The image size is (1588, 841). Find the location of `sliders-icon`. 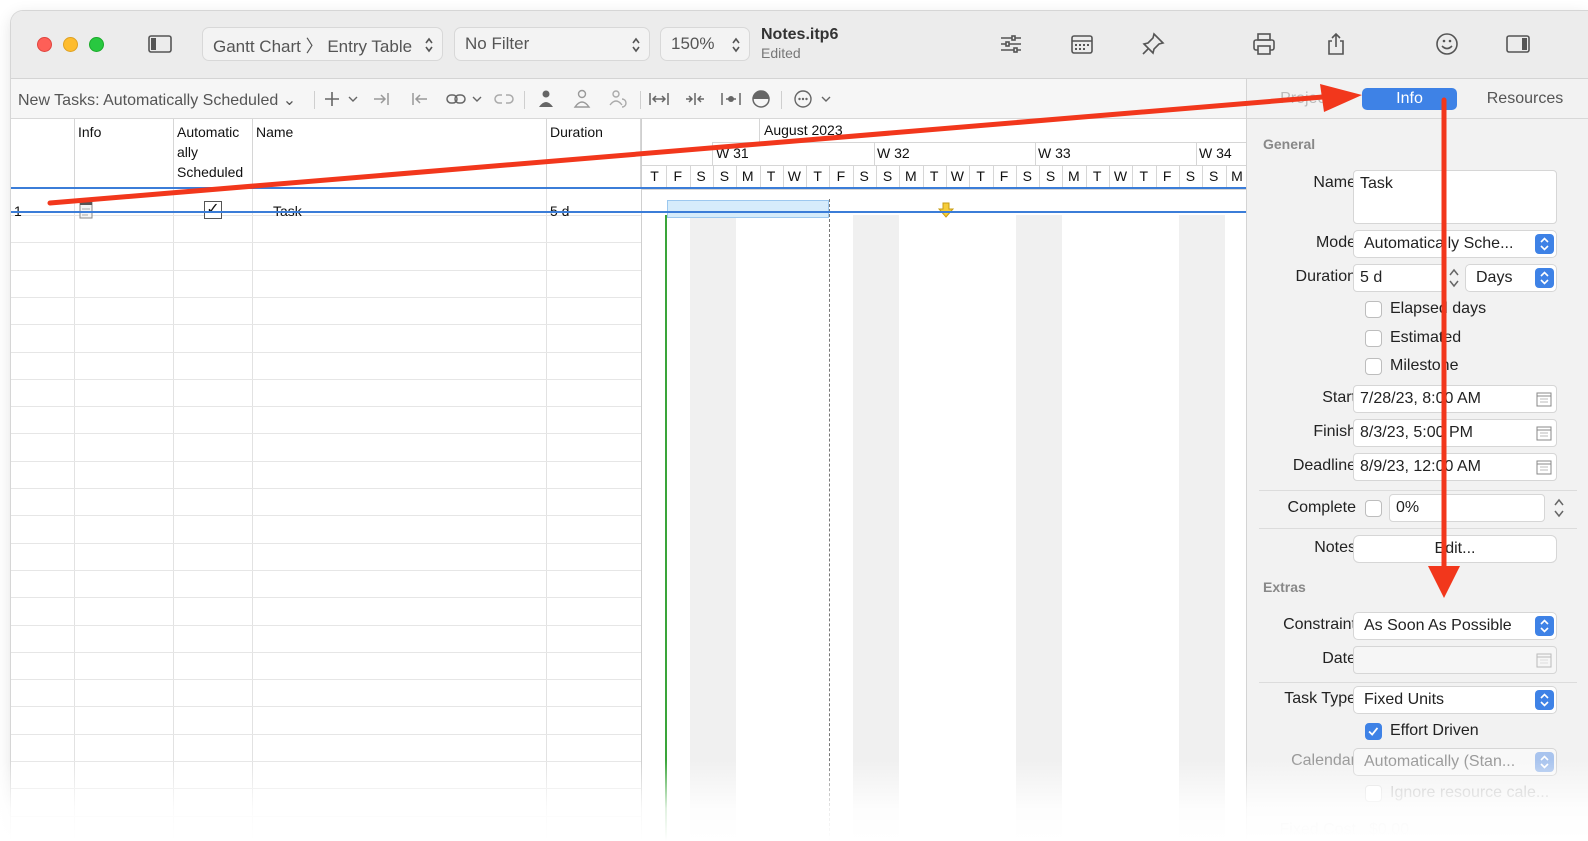

sliders-icon is located at coordinates (1011, 44).